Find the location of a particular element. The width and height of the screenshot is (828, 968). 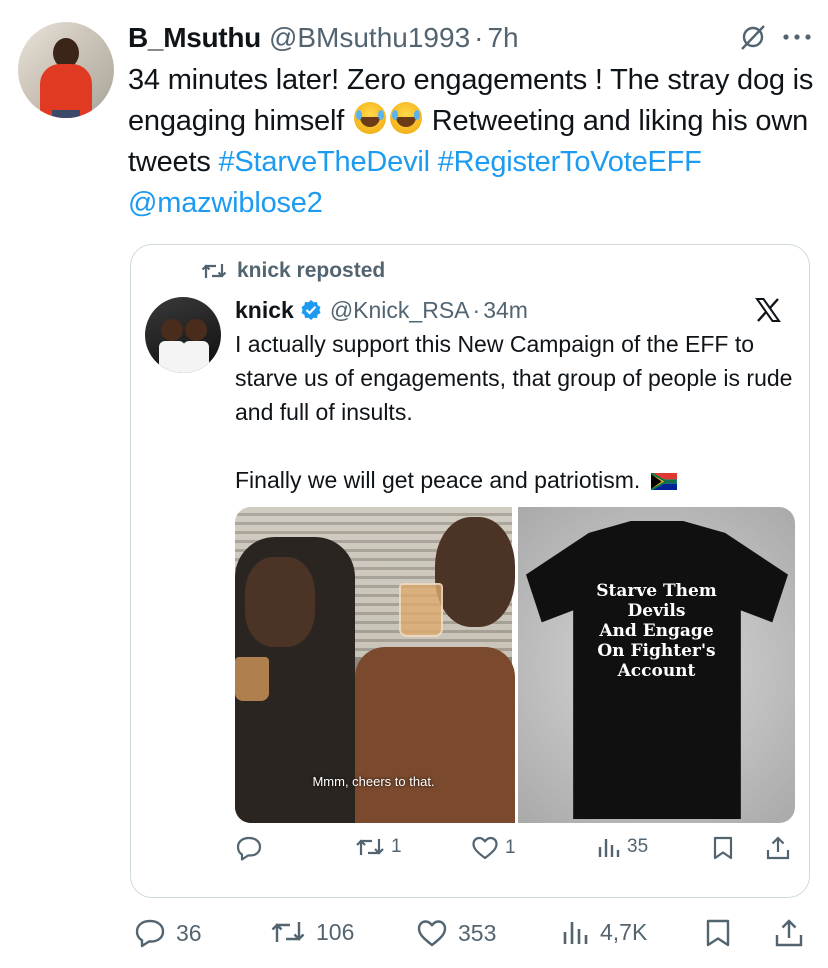

quoted-bookmark-button is located at coordinates (723, 848).